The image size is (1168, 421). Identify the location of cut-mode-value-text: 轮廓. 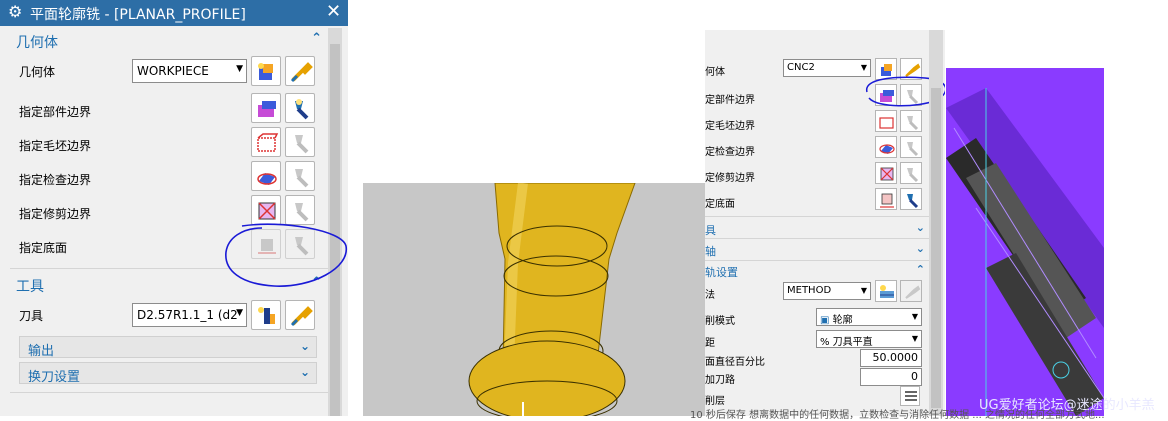
(842, 320).